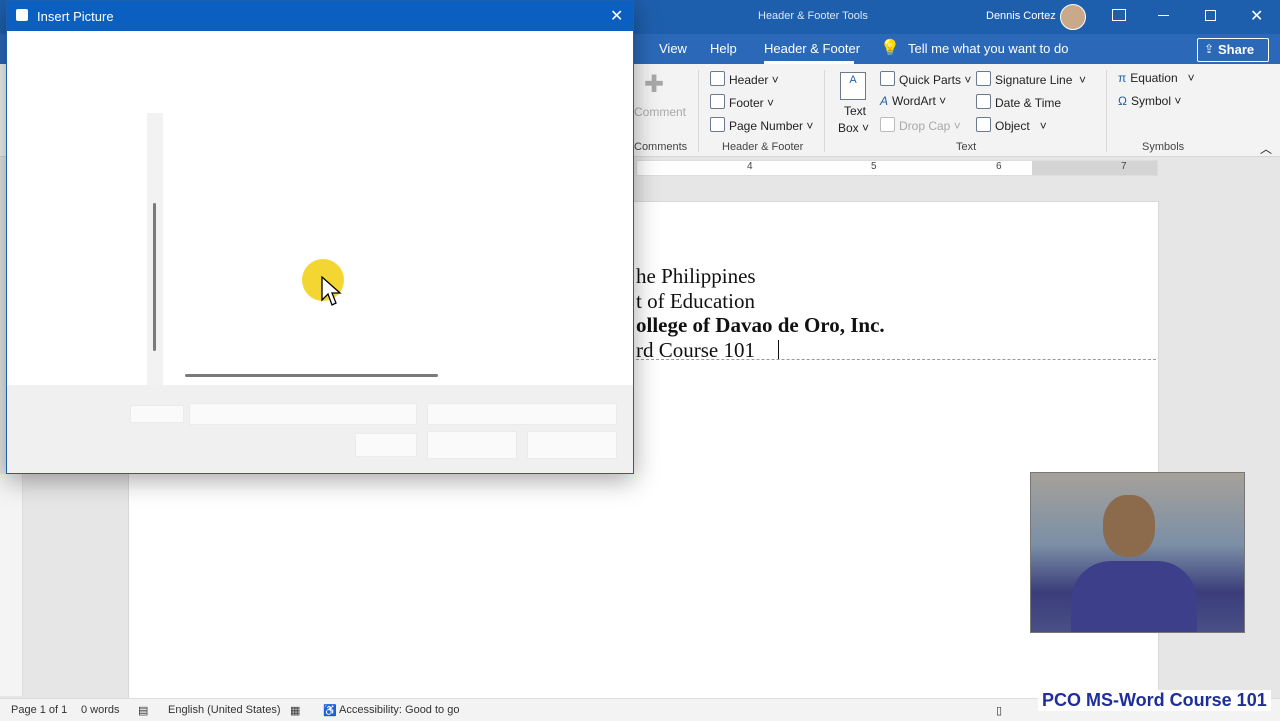  What do you see at coordinates (966, 147) in the screenshot?
I see `group-text-label: Text` at bounding box center [966, 147].